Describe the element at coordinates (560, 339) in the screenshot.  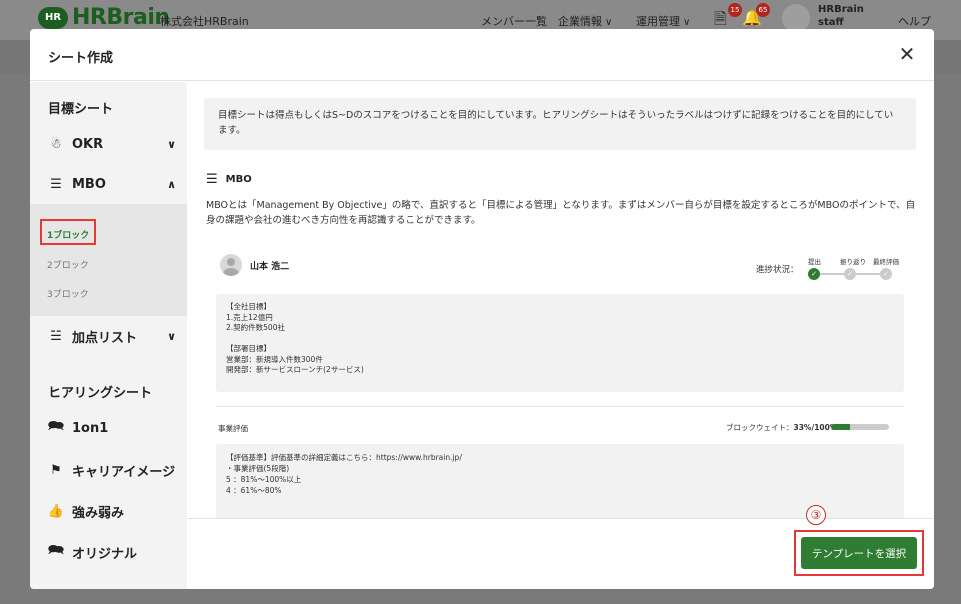
I see `goal-spacer` at that location.